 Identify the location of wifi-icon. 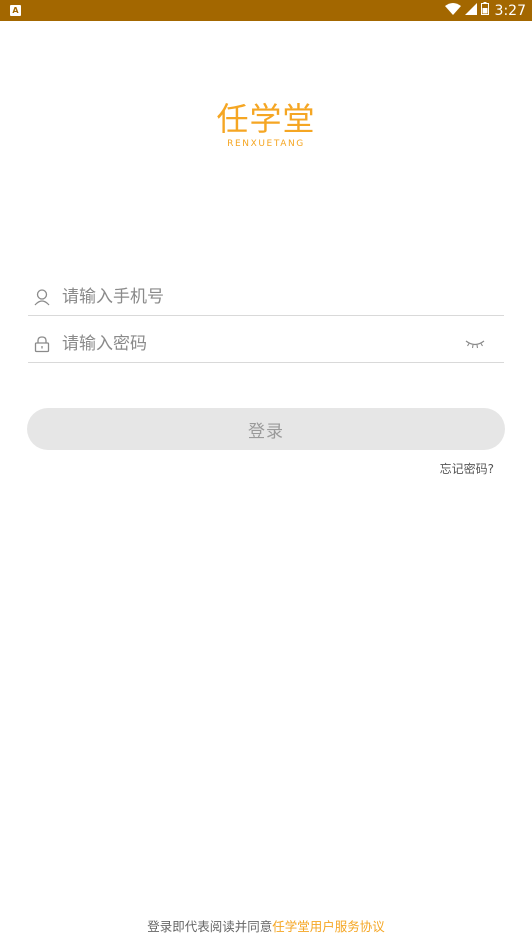
(452, 10).